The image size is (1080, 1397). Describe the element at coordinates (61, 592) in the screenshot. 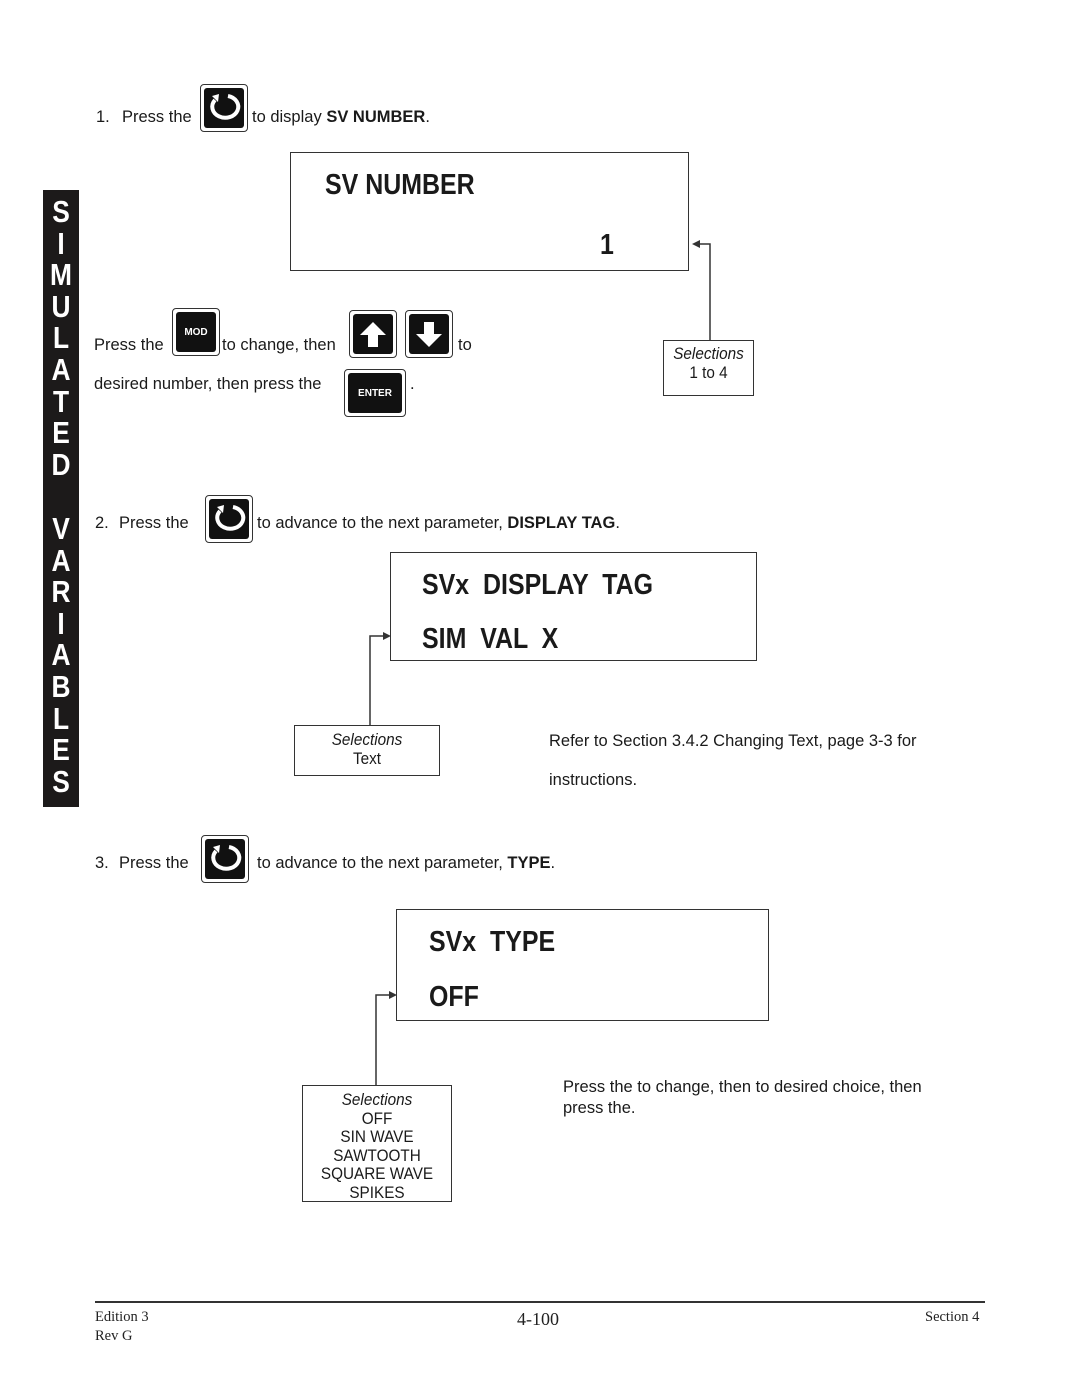

I see `side-tab-letter: R` at that location.